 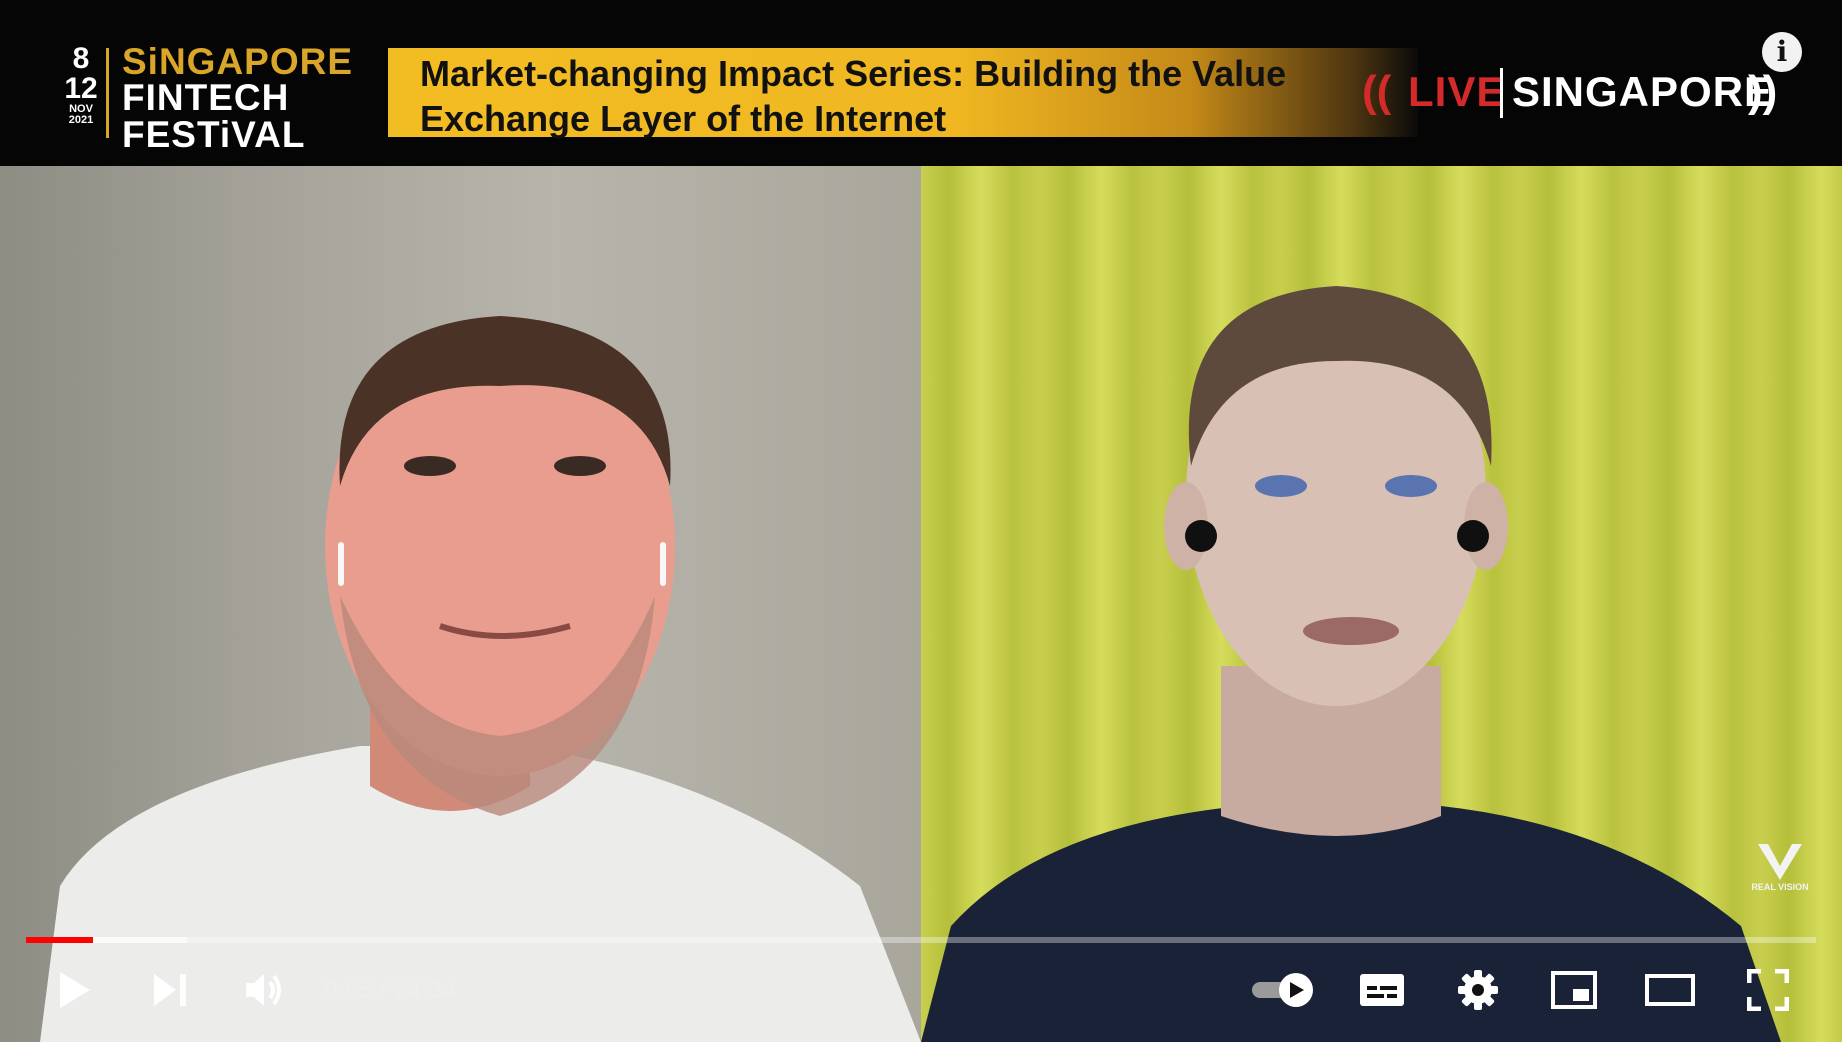 I want to click on play-icon, so click(x=75, y=990).